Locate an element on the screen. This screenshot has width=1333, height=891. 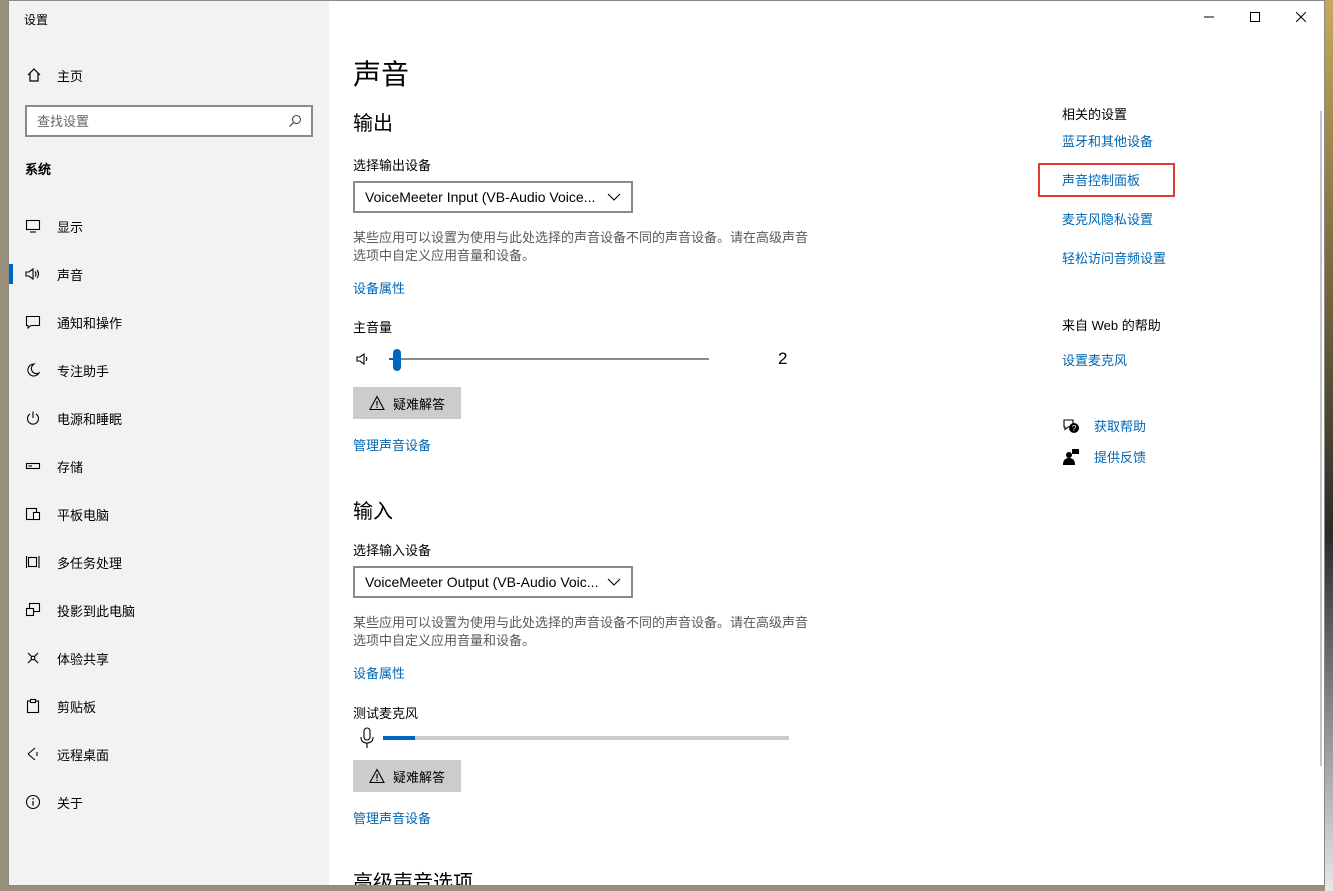
mic-level-meter is located at coordinates (586, 738).